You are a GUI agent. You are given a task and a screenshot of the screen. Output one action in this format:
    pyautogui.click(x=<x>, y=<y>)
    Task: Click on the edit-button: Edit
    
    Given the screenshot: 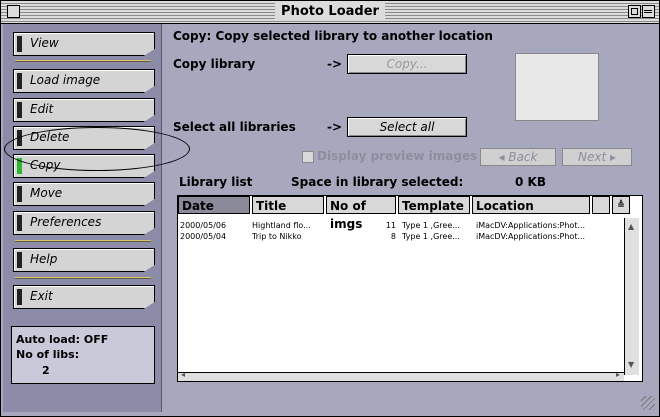 What is the action you would take?
    pyautogui.click(x=84, y=110)
    